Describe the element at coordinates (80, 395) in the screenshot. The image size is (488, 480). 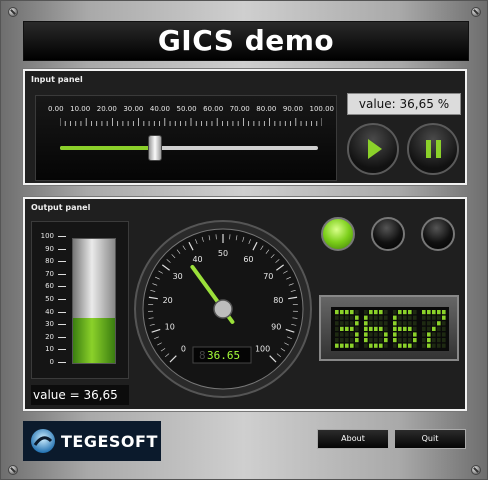
I see `bar-value-display: value = 36,65` at that location.